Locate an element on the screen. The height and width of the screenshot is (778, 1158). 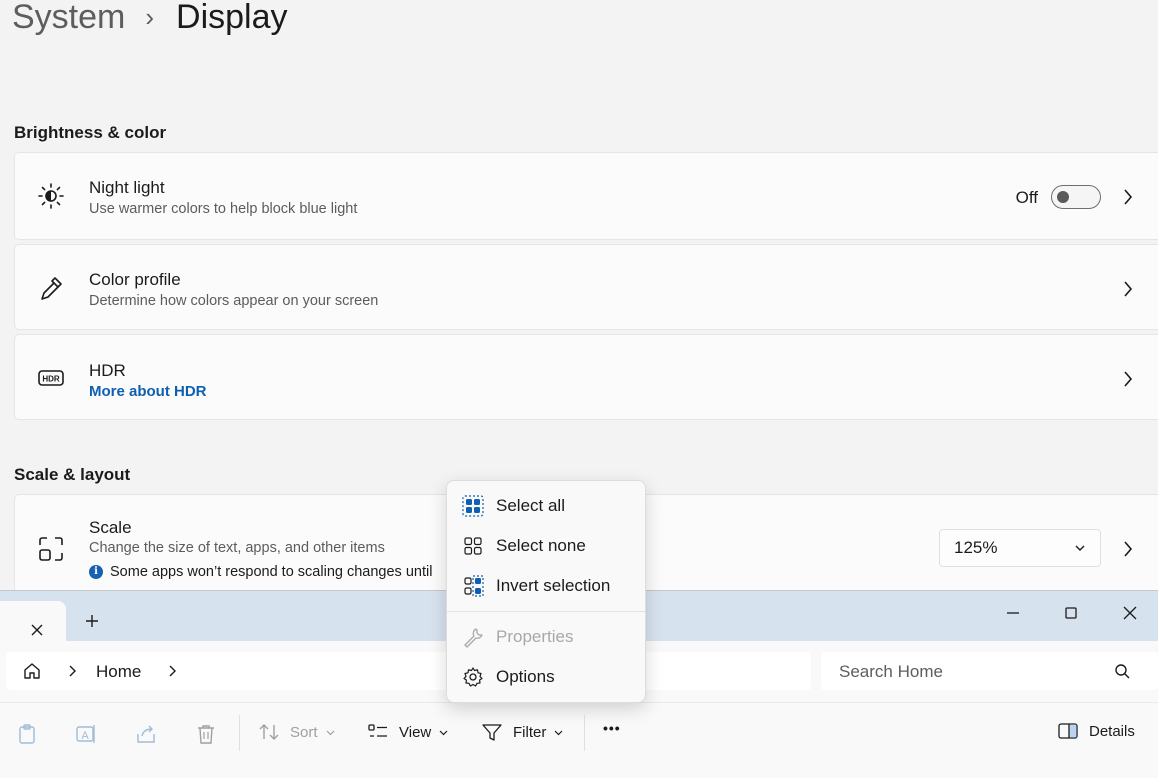
night-light-toggle is located at coordinates (1076, 197).